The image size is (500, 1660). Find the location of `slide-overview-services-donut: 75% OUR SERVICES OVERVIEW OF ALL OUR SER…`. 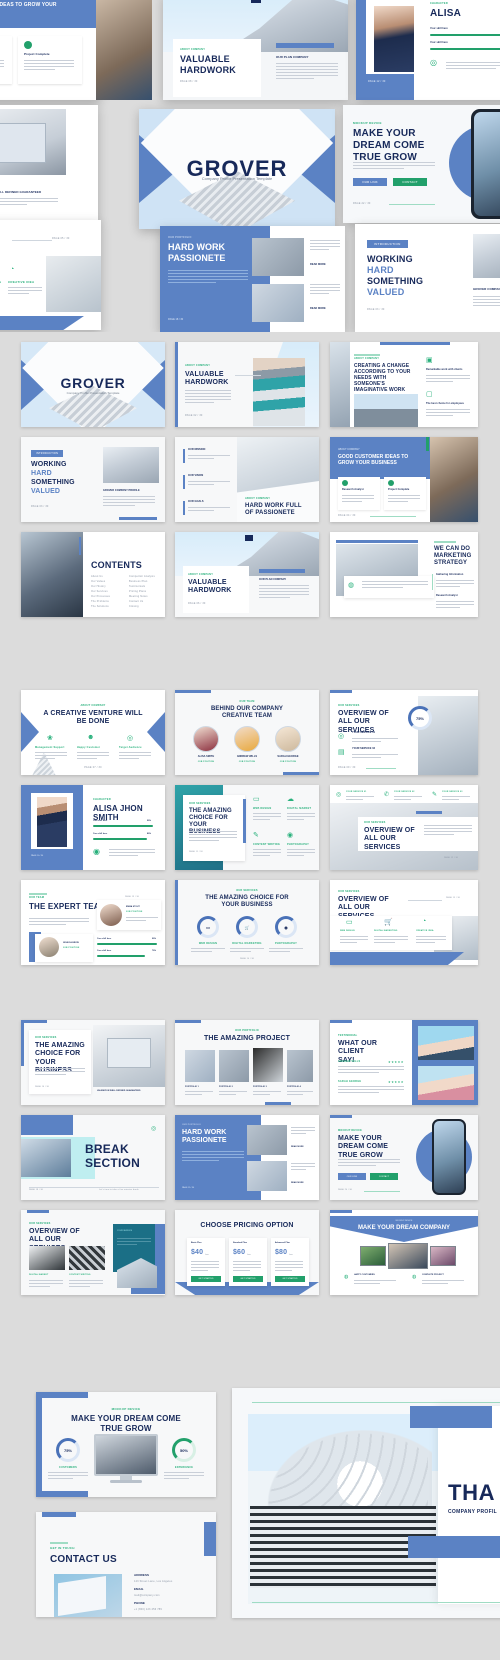

slide-overview-services-donut: 75% OUR SERVICES OVERVIEW OF ALL OUR SER… is located at coordinates (404, 732).